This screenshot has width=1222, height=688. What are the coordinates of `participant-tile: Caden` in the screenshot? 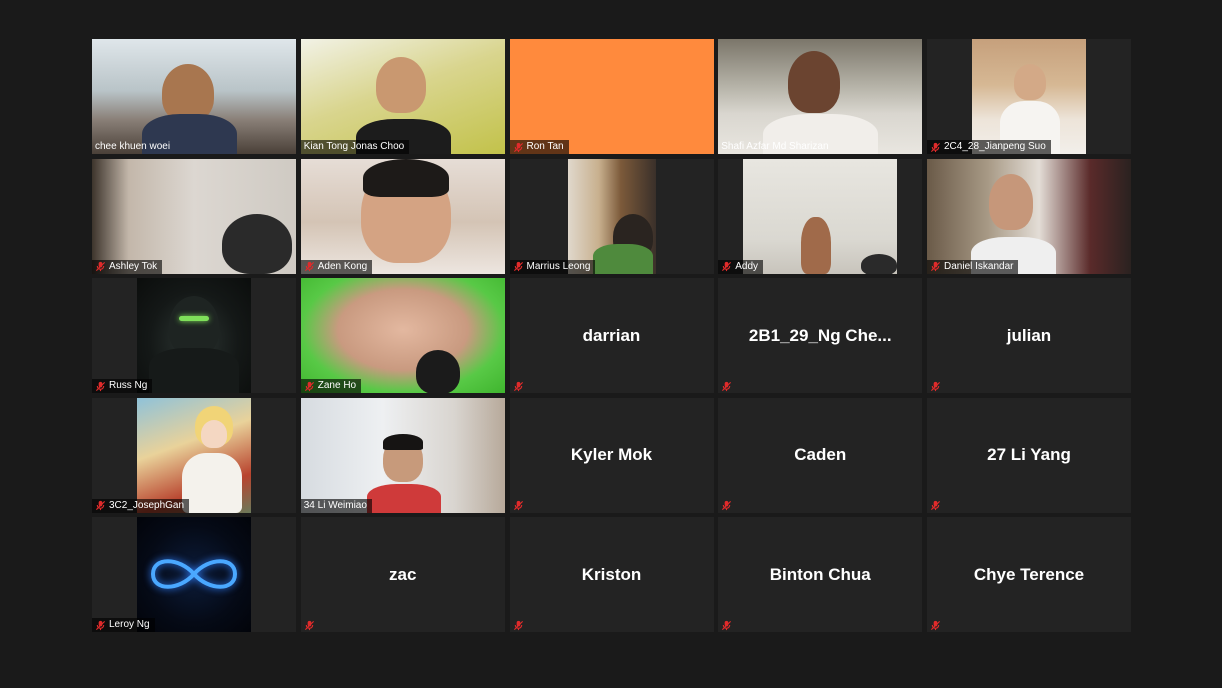 It's located at (820, 455).